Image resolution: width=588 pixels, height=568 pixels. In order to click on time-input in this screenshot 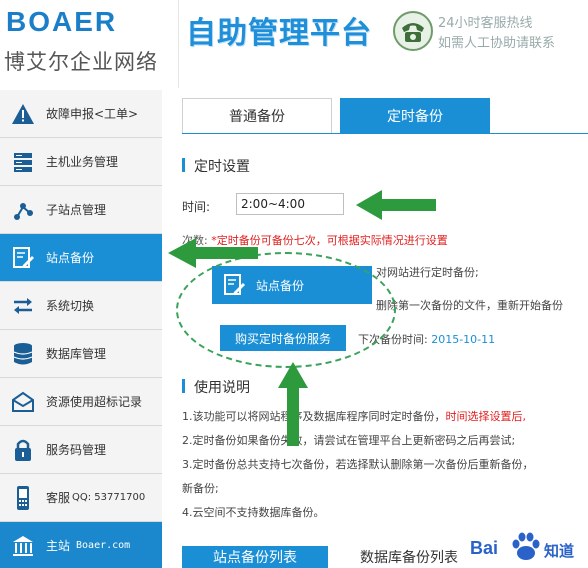, I will do `click(290, 204)`.